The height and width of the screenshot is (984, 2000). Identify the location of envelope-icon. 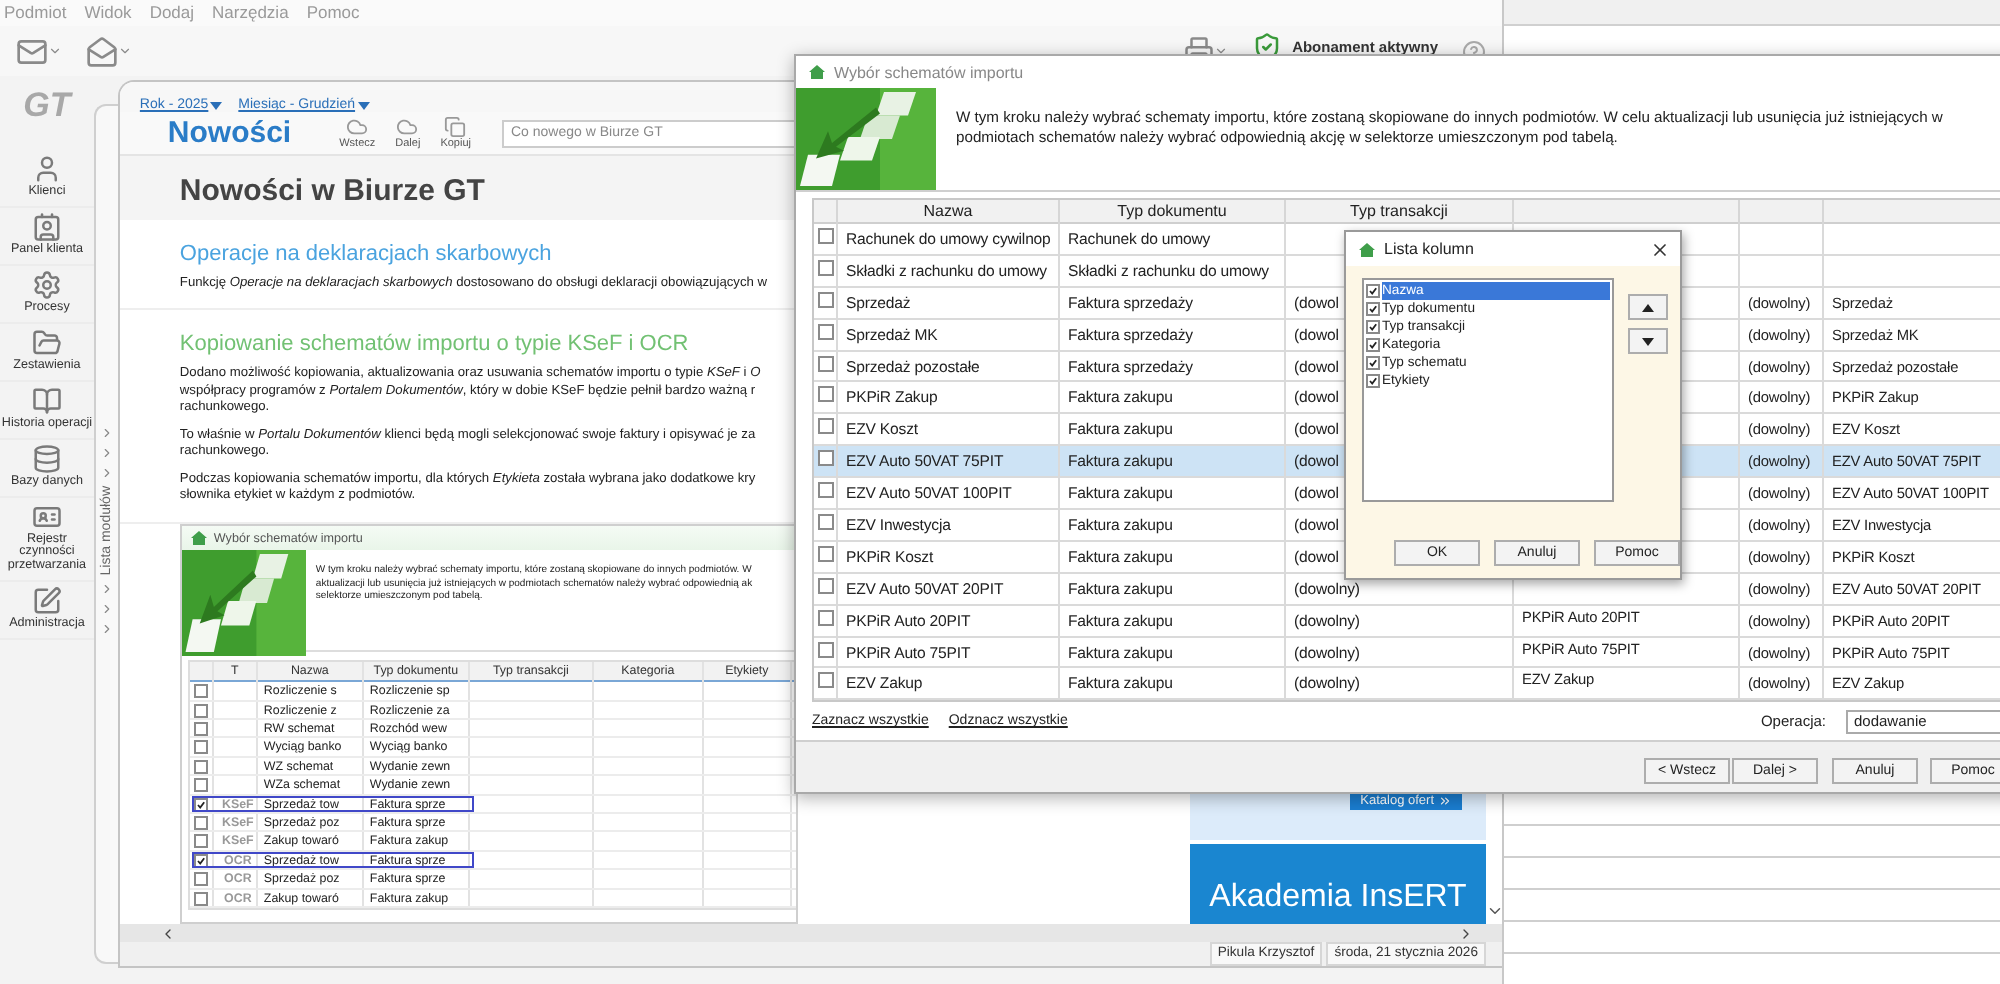
(32, 51).